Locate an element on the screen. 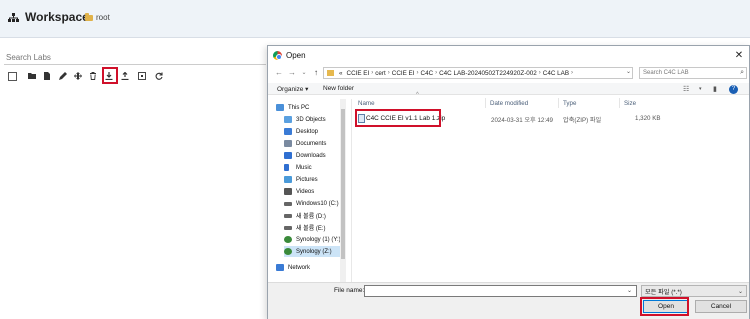  dialog-title: Open is located at coordinates (296, 55).